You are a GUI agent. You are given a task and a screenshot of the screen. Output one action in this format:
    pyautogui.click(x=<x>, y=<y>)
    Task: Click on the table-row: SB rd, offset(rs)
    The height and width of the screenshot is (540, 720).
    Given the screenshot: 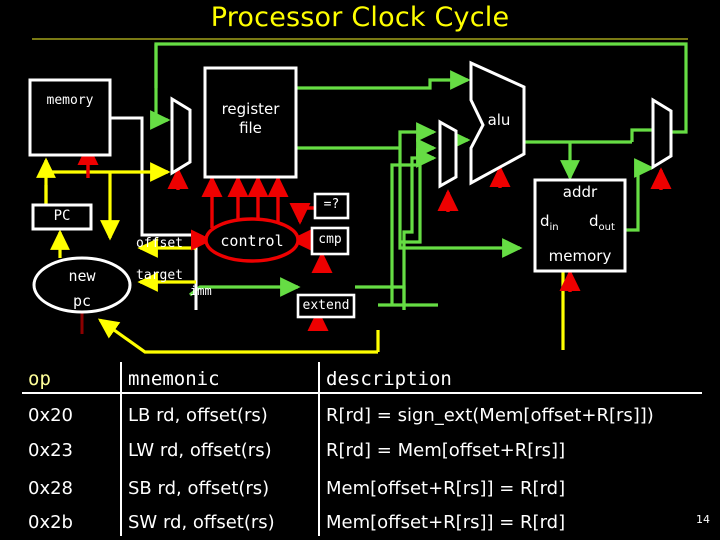 What is the action you would take?
    pyautogui.click(x=199, y=488)
    